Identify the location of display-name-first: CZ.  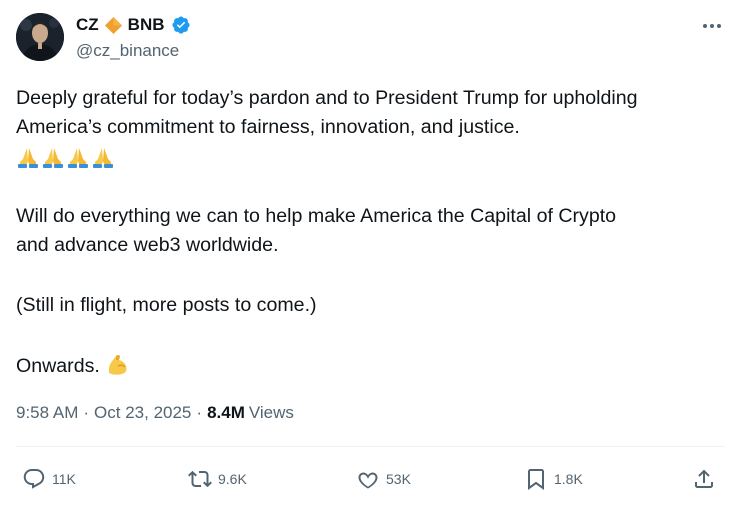
(87, 25).